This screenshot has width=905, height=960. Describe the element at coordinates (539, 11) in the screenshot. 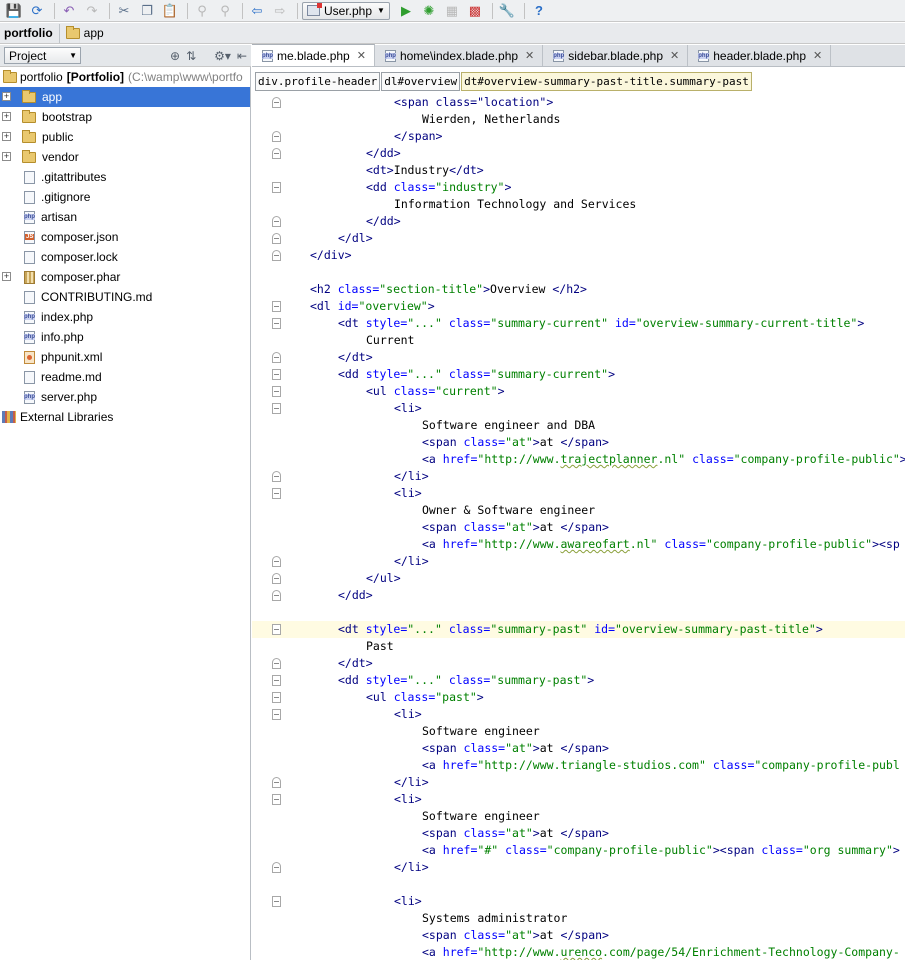

I see `help-icon: ?` at that location.